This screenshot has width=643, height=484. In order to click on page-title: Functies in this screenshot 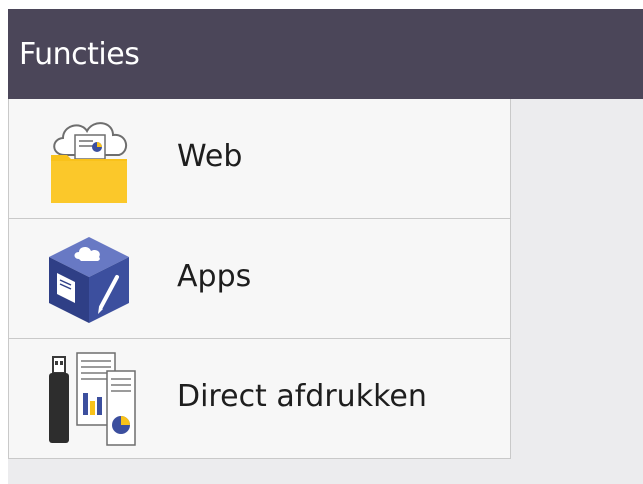, I will do `click(79, 54)`.